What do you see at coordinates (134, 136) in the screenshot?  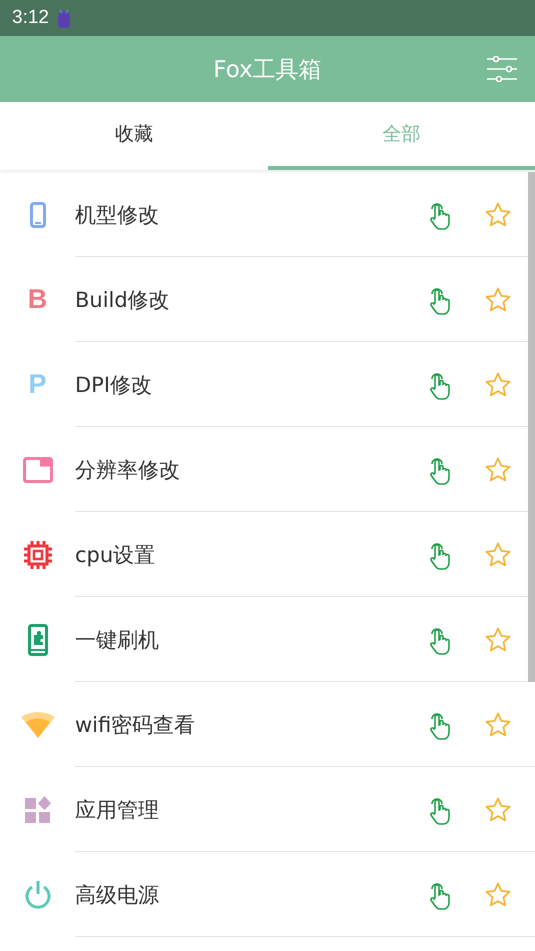 I see `tab: 收藏` at bounding box center [134, 136].